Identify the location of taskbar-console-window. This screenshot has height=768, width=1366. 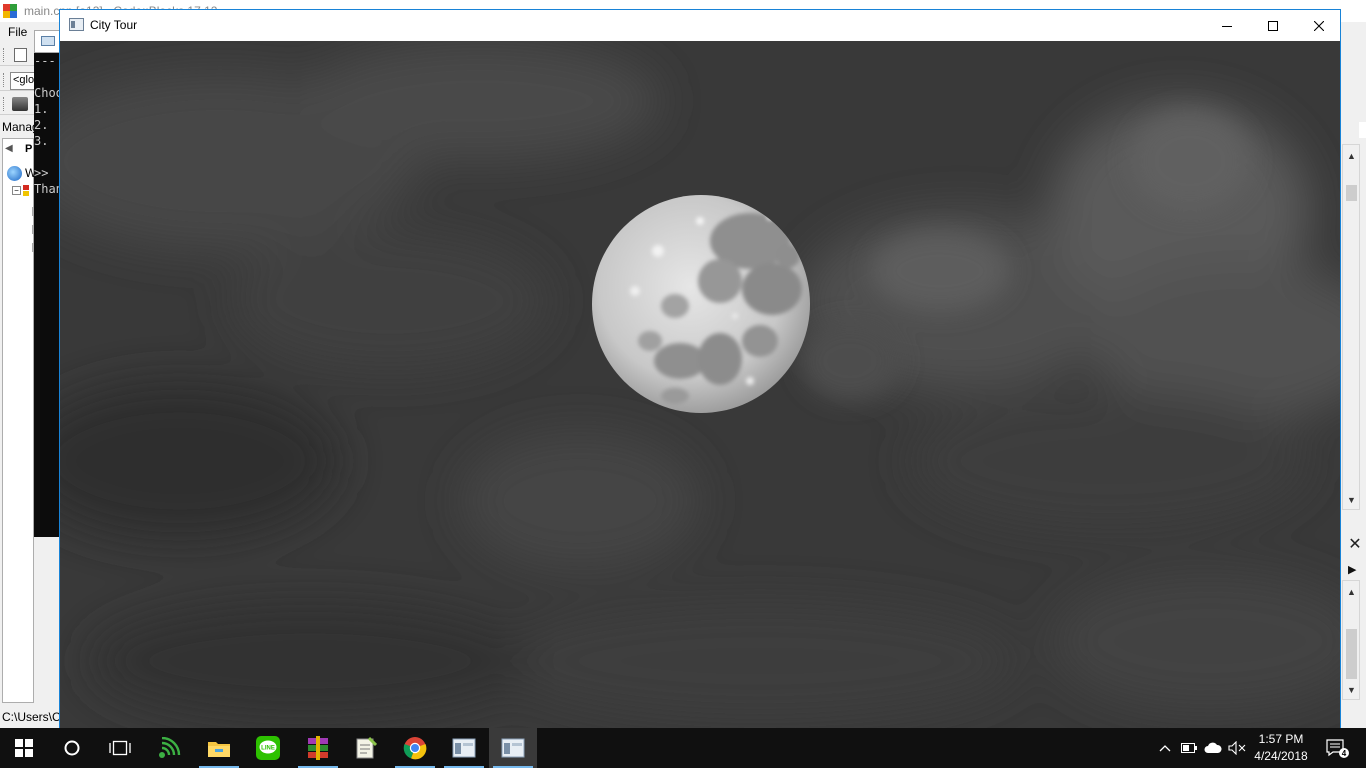
(464, 748).